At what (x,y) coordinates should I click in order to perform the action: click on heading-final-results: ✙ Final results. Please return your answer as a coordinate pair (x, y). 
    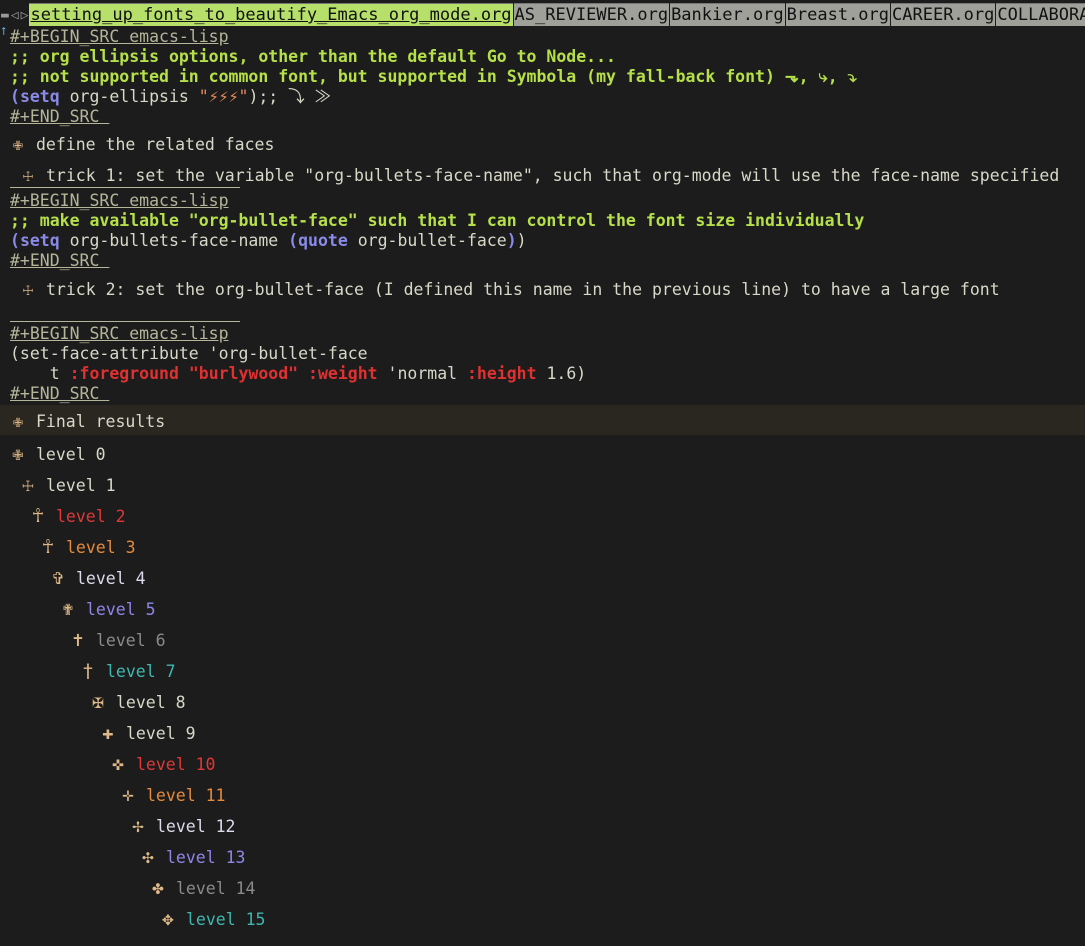
    Looking at the image, I should click on (87, 422).